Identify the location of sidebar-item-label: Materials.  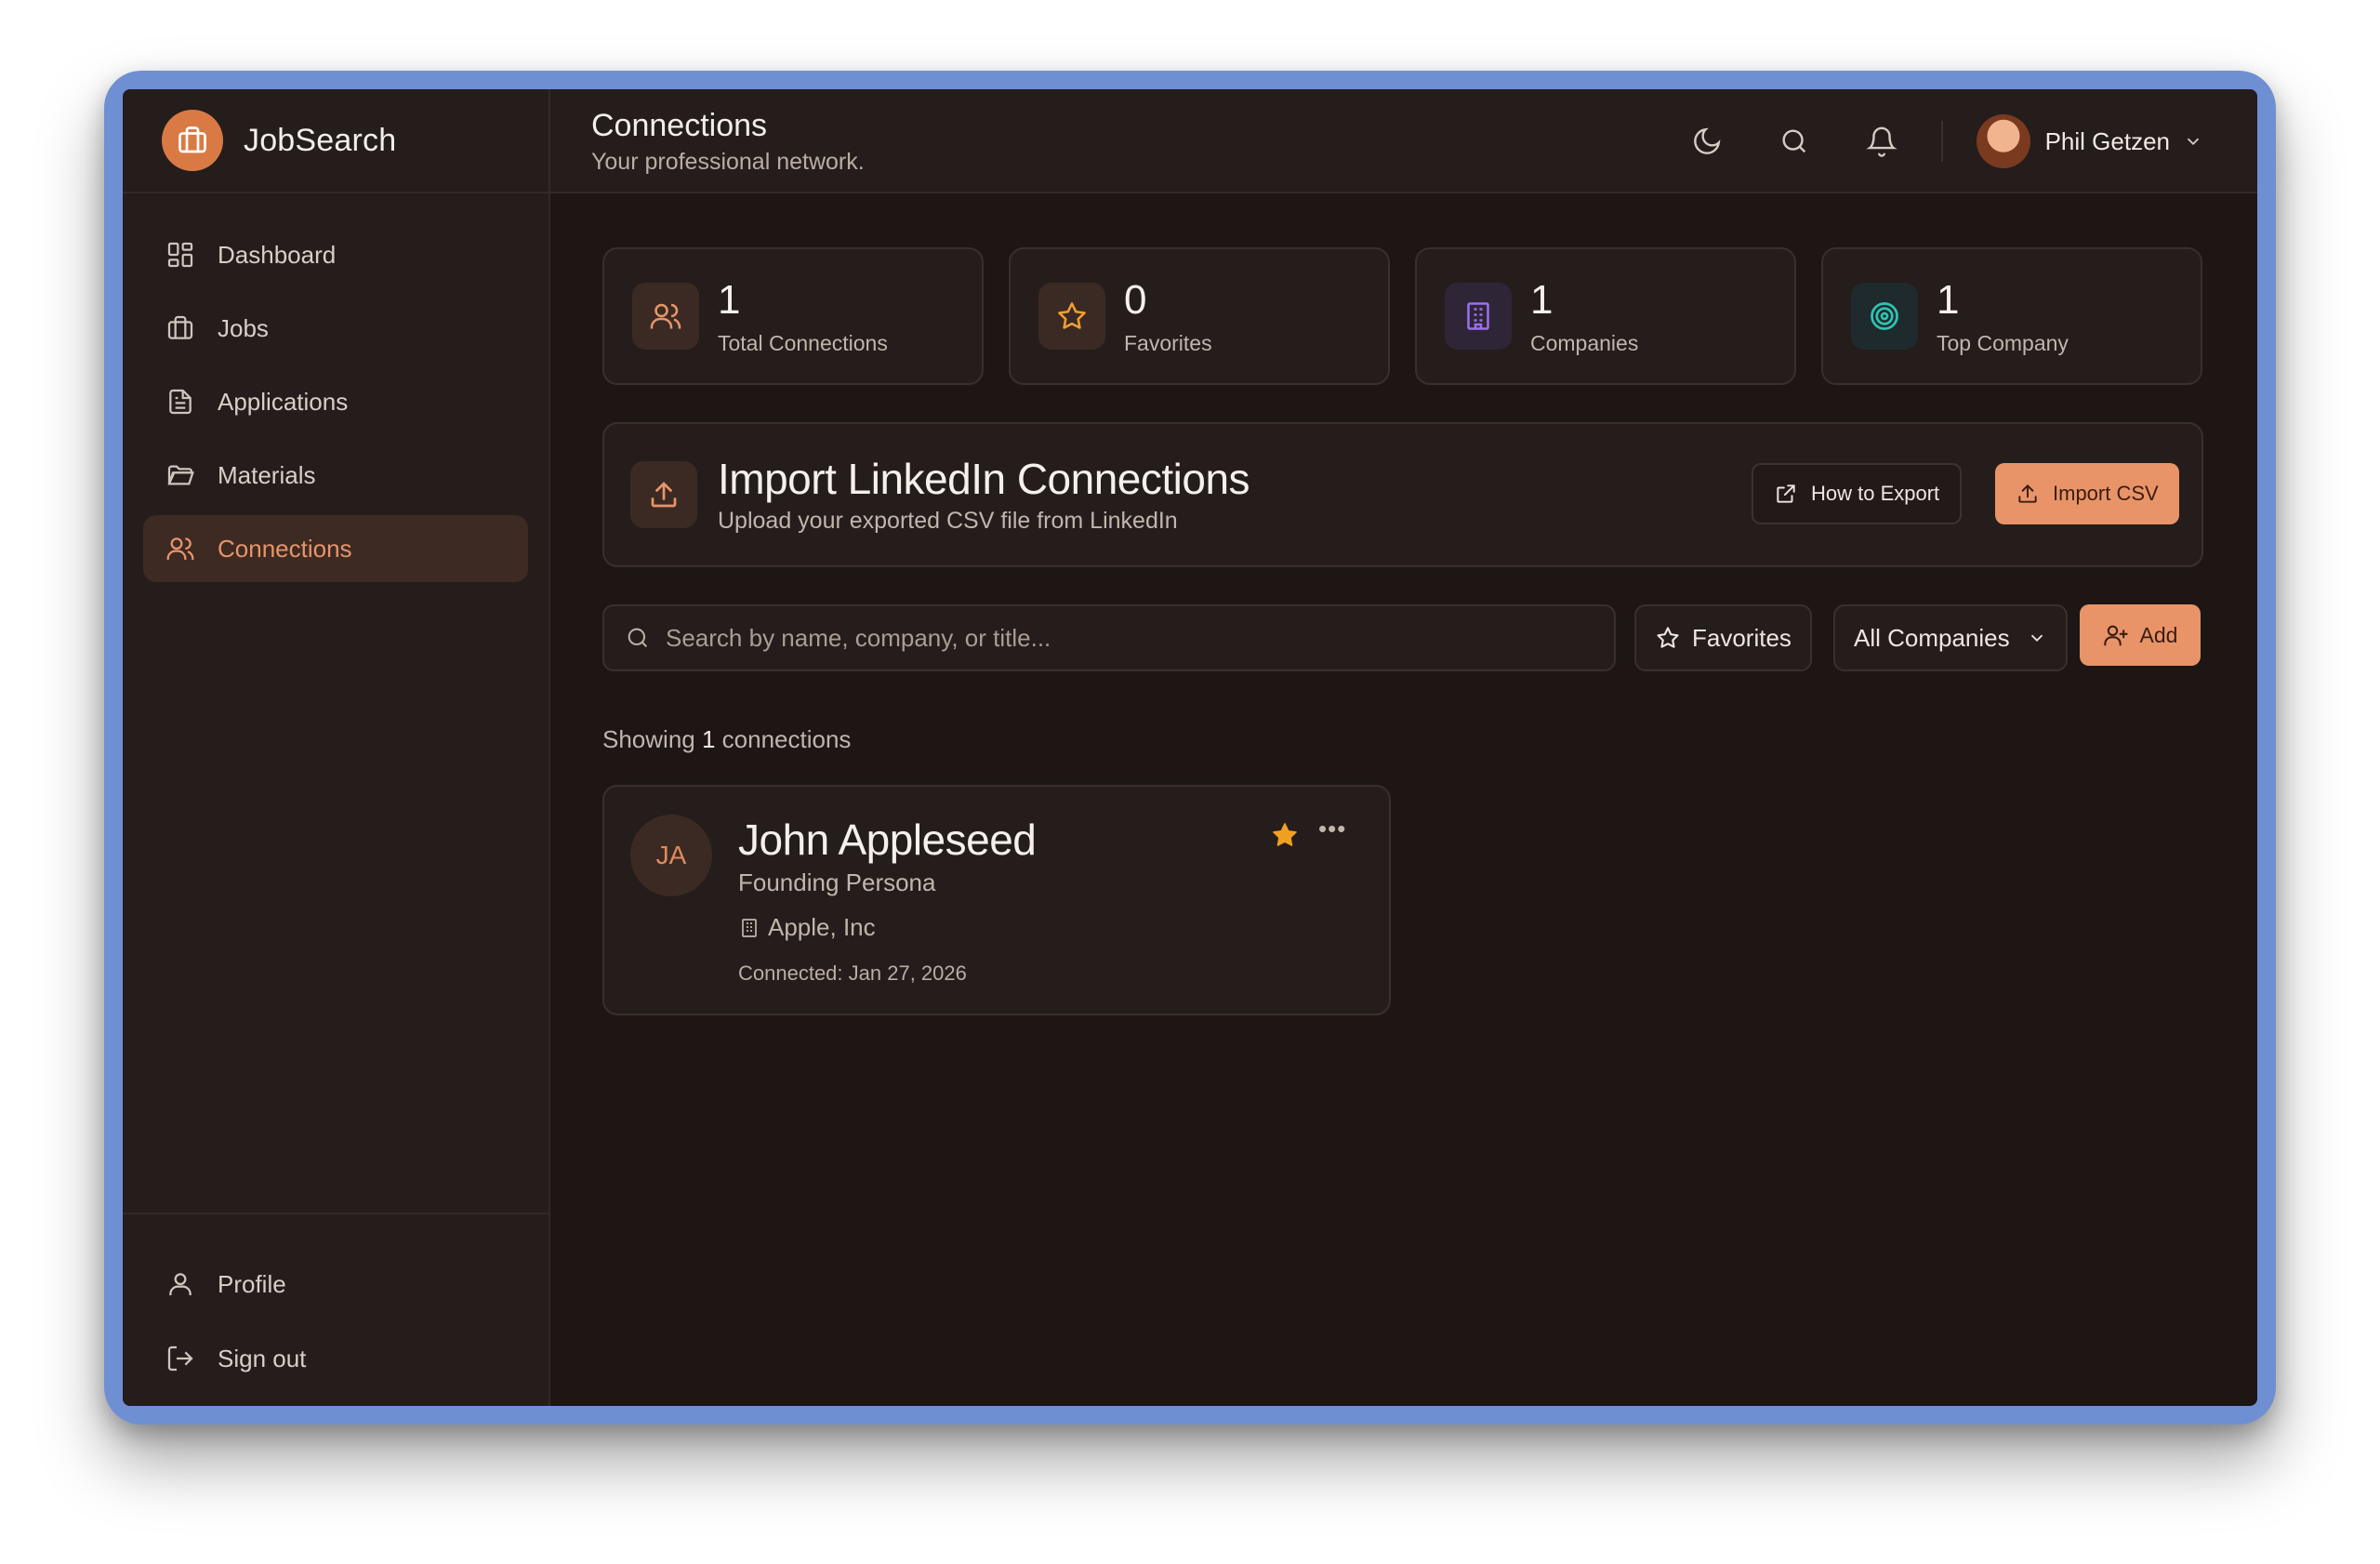
(267, 475).